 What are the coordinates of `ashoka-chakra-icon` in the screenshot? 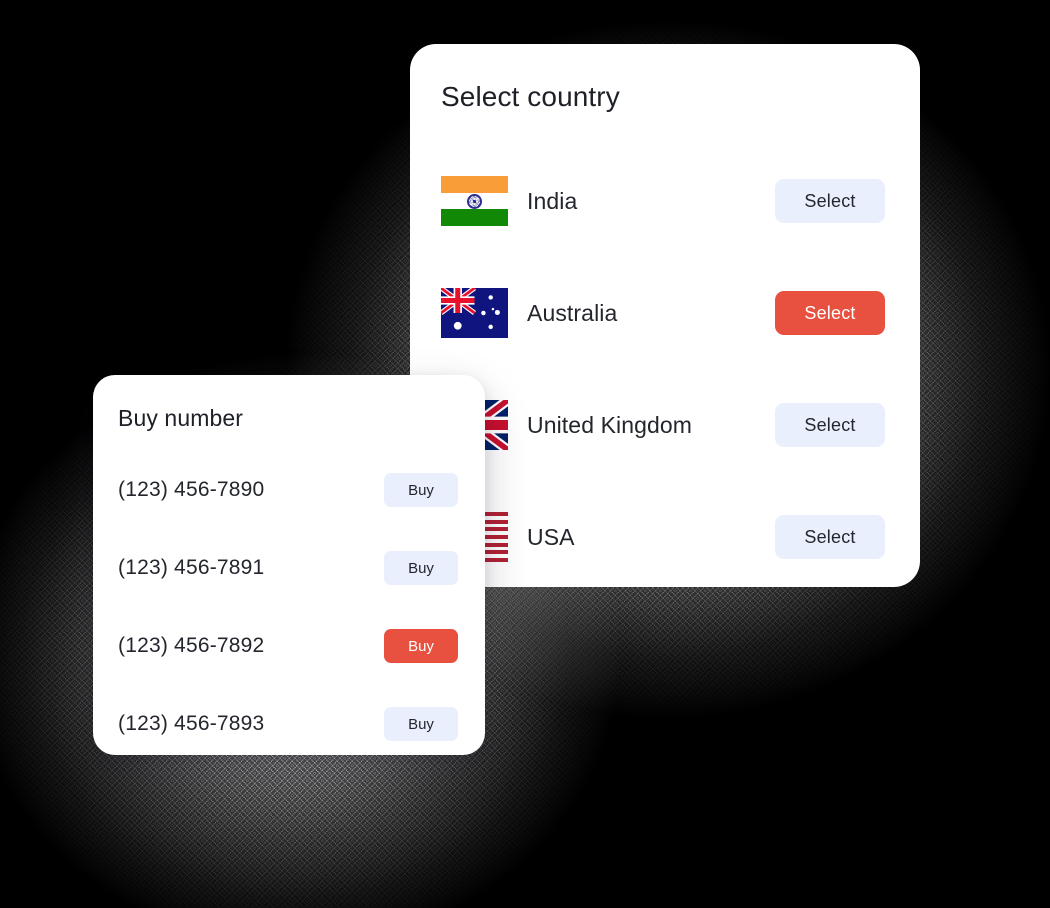 It's located at (474, 201).